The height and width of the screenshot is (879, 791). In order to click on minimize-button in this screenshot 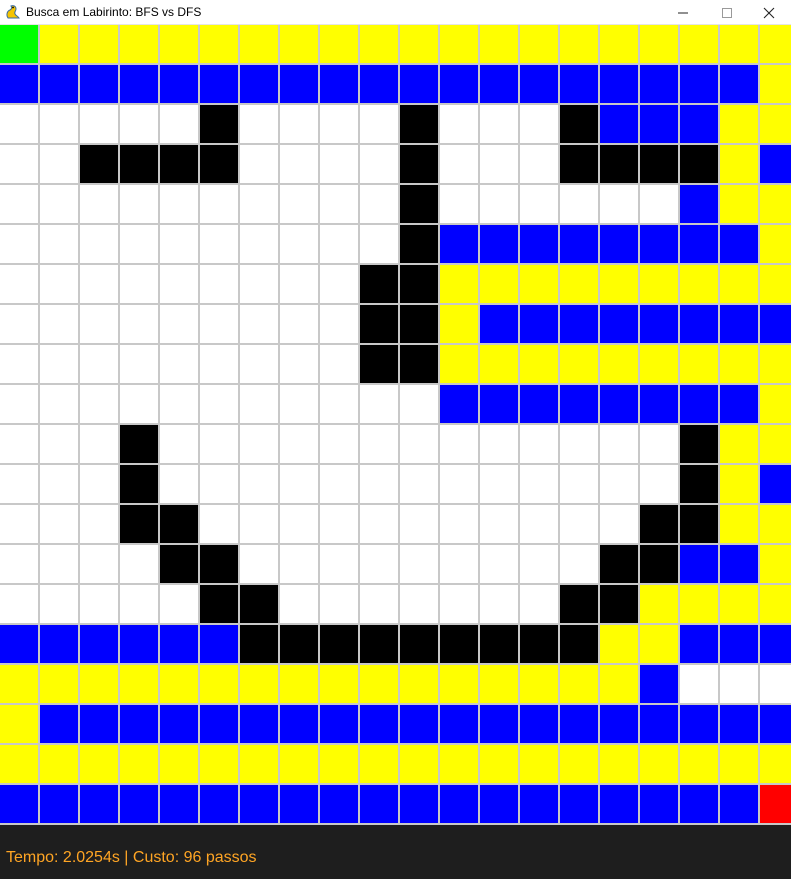, I will do `click(683, 12)`.